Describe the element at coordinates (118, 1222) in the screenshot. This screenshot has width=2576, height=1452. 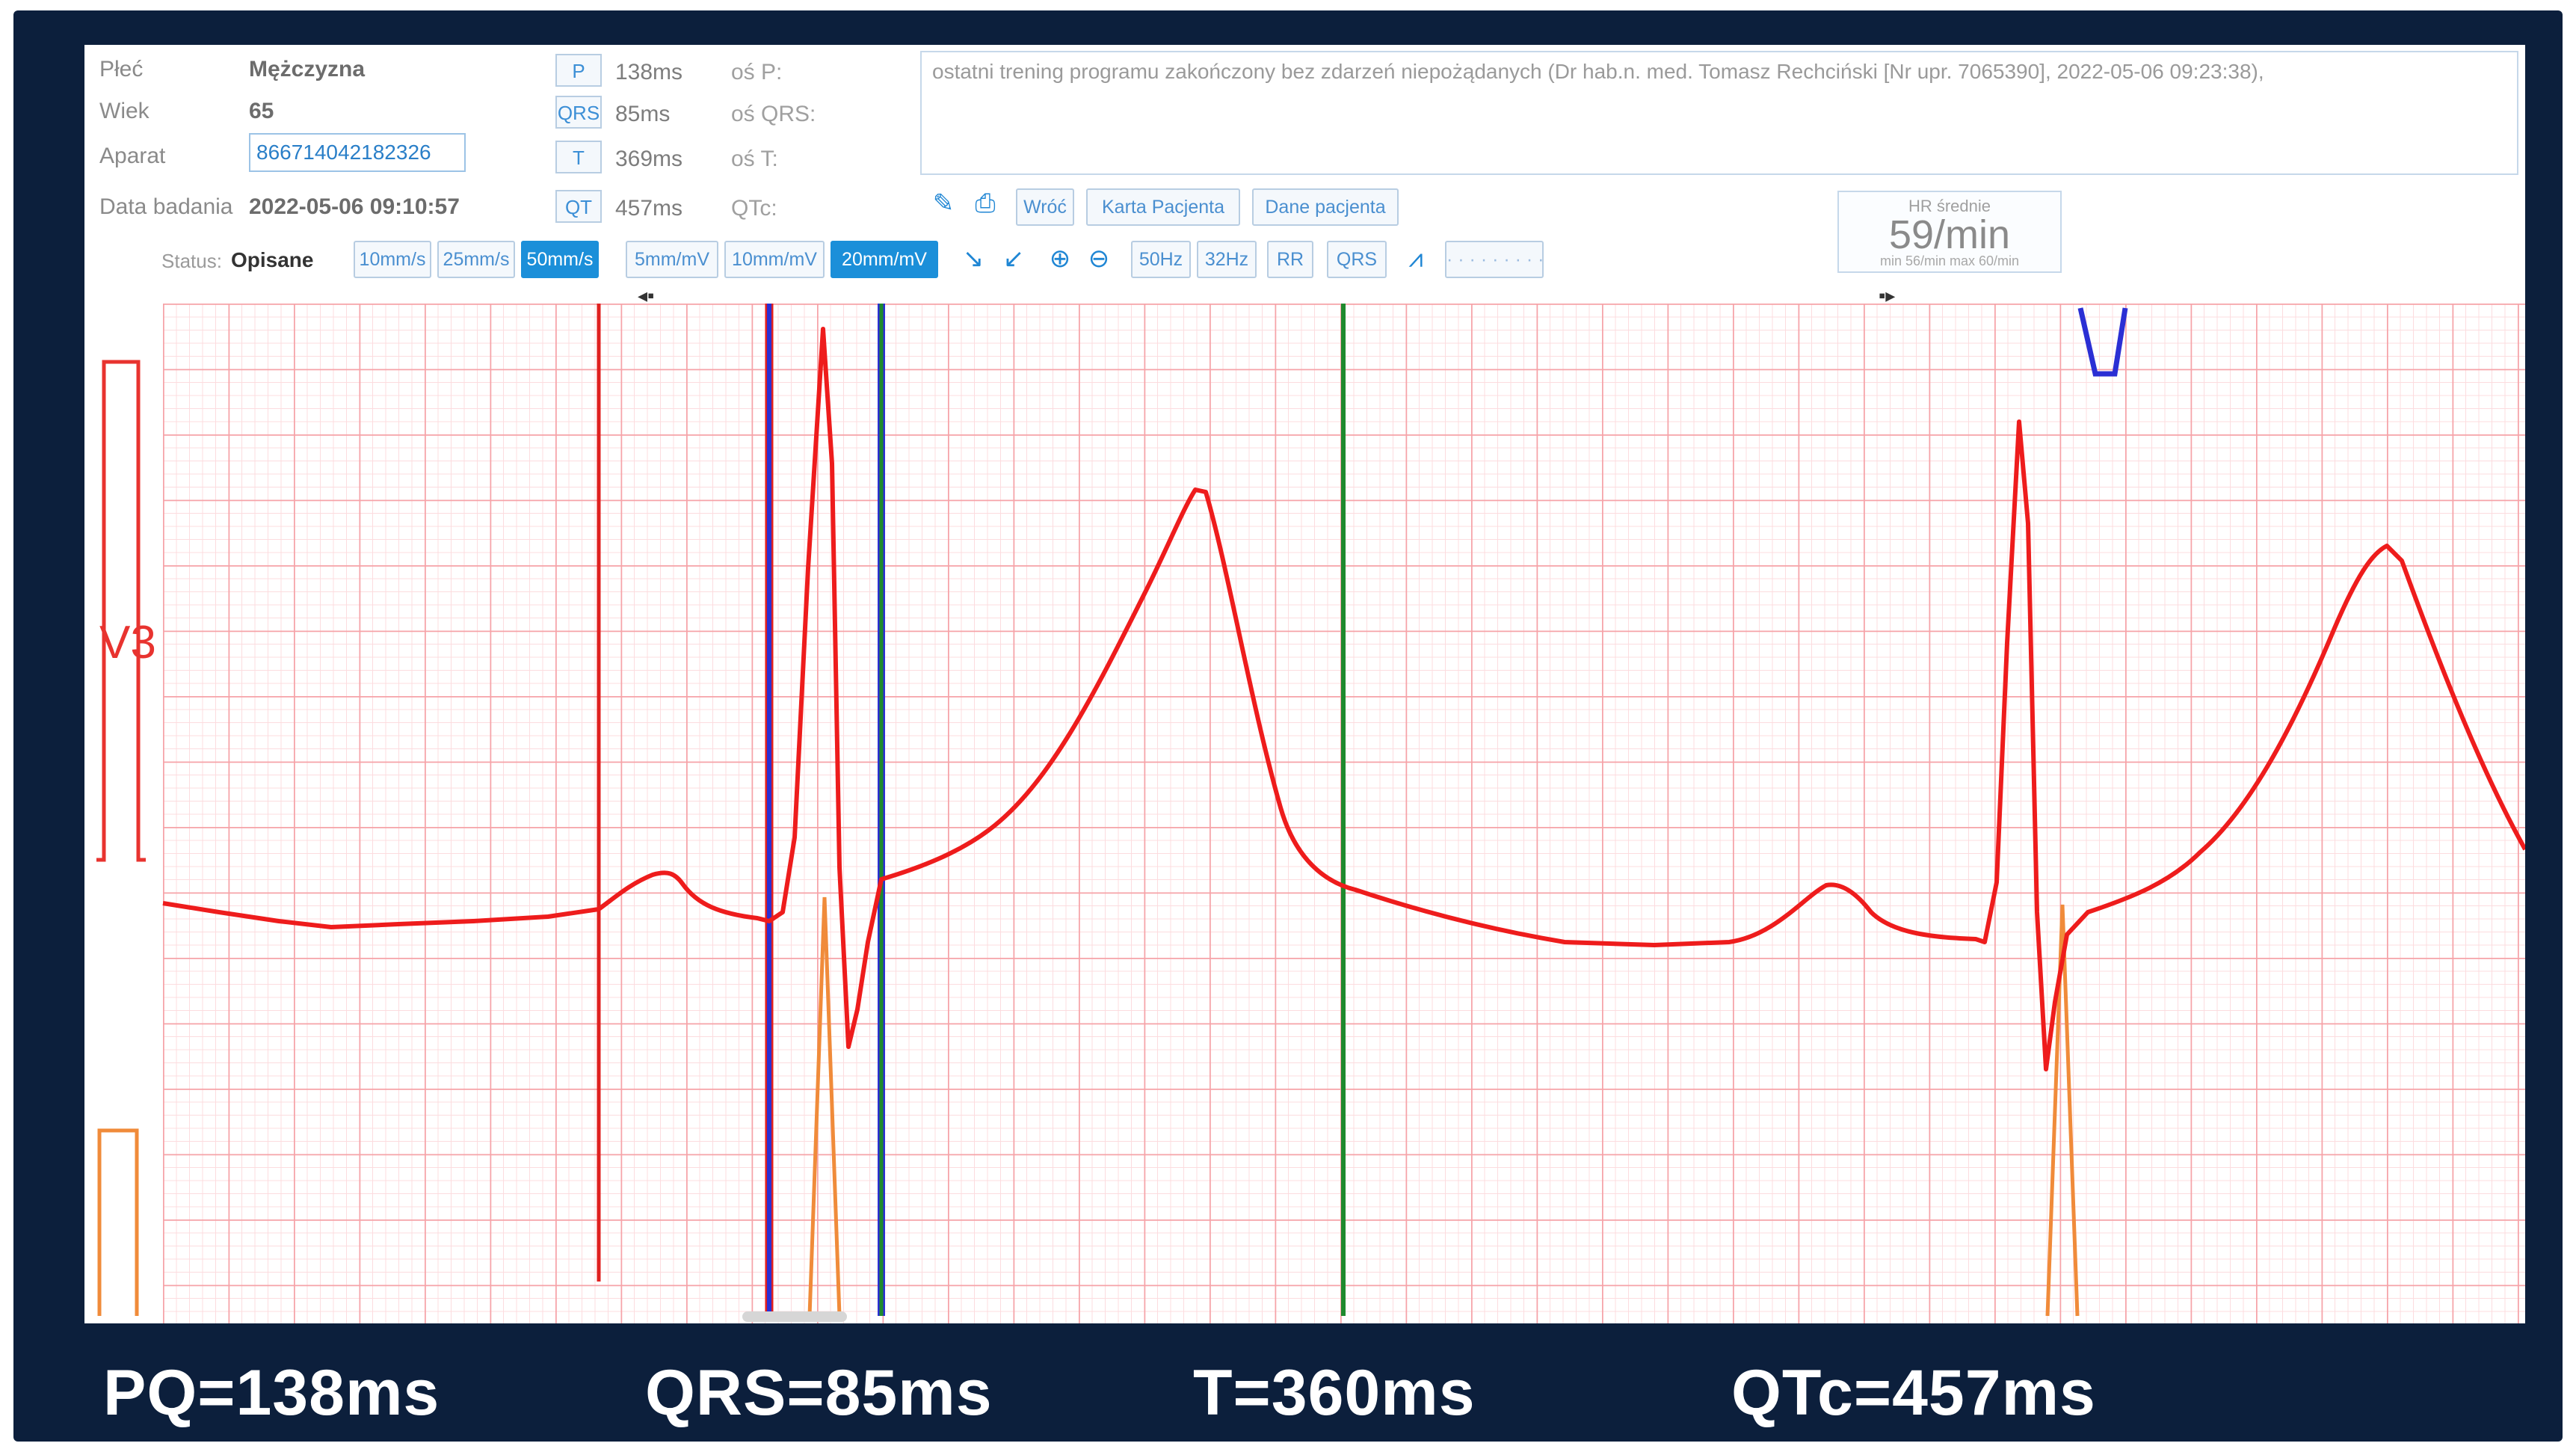
I see `orange-calibration` at that location.